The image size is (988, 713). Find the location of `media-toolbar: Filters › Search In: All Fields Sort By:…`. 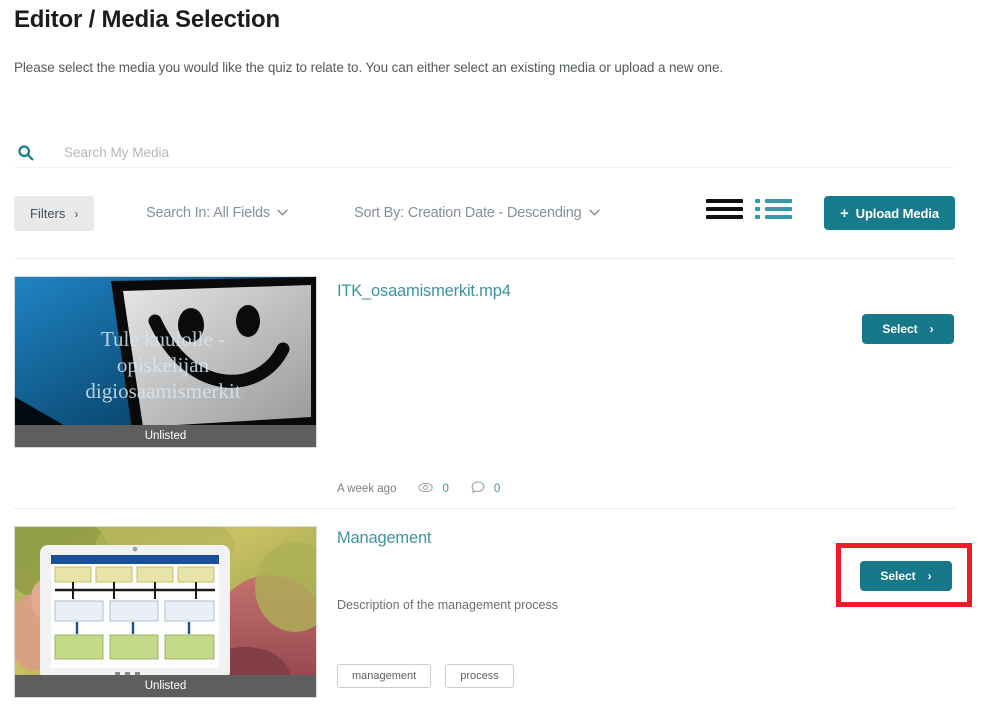

media-toolbar: Filters › Search In: All Fields Sort By:… is located at coordinates (484, 217).